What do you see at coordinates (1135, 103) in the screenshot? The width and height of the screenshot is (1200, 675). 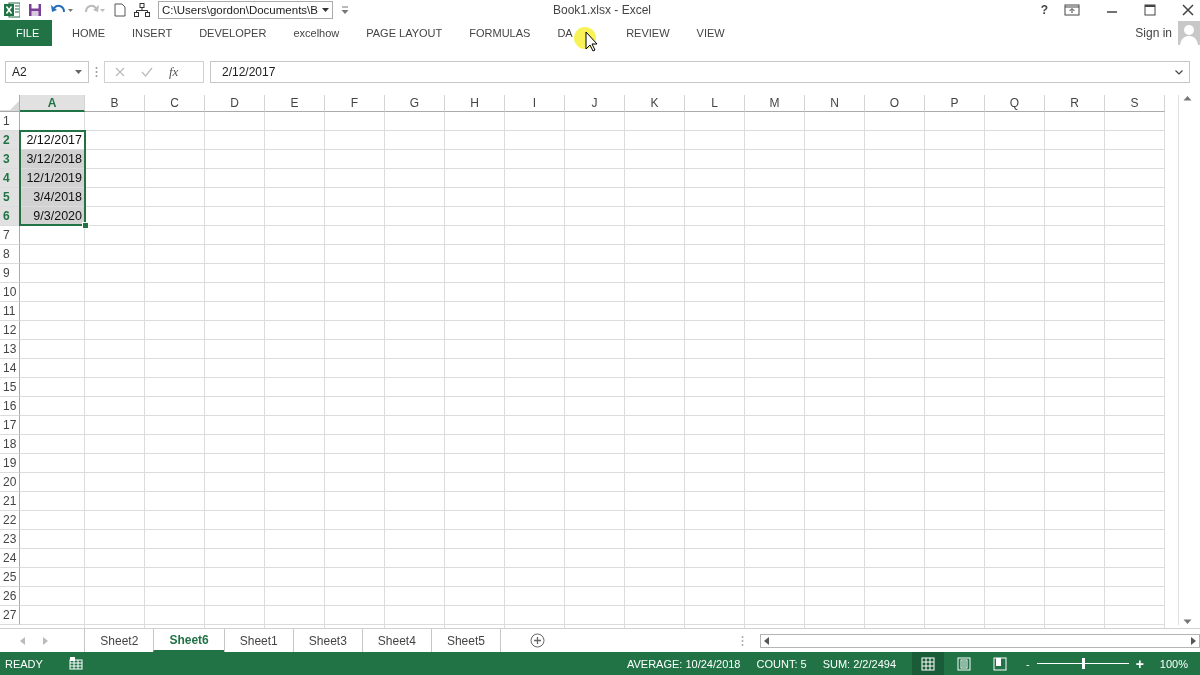 I see `column-header: S` at bounding box center [1135, 103].